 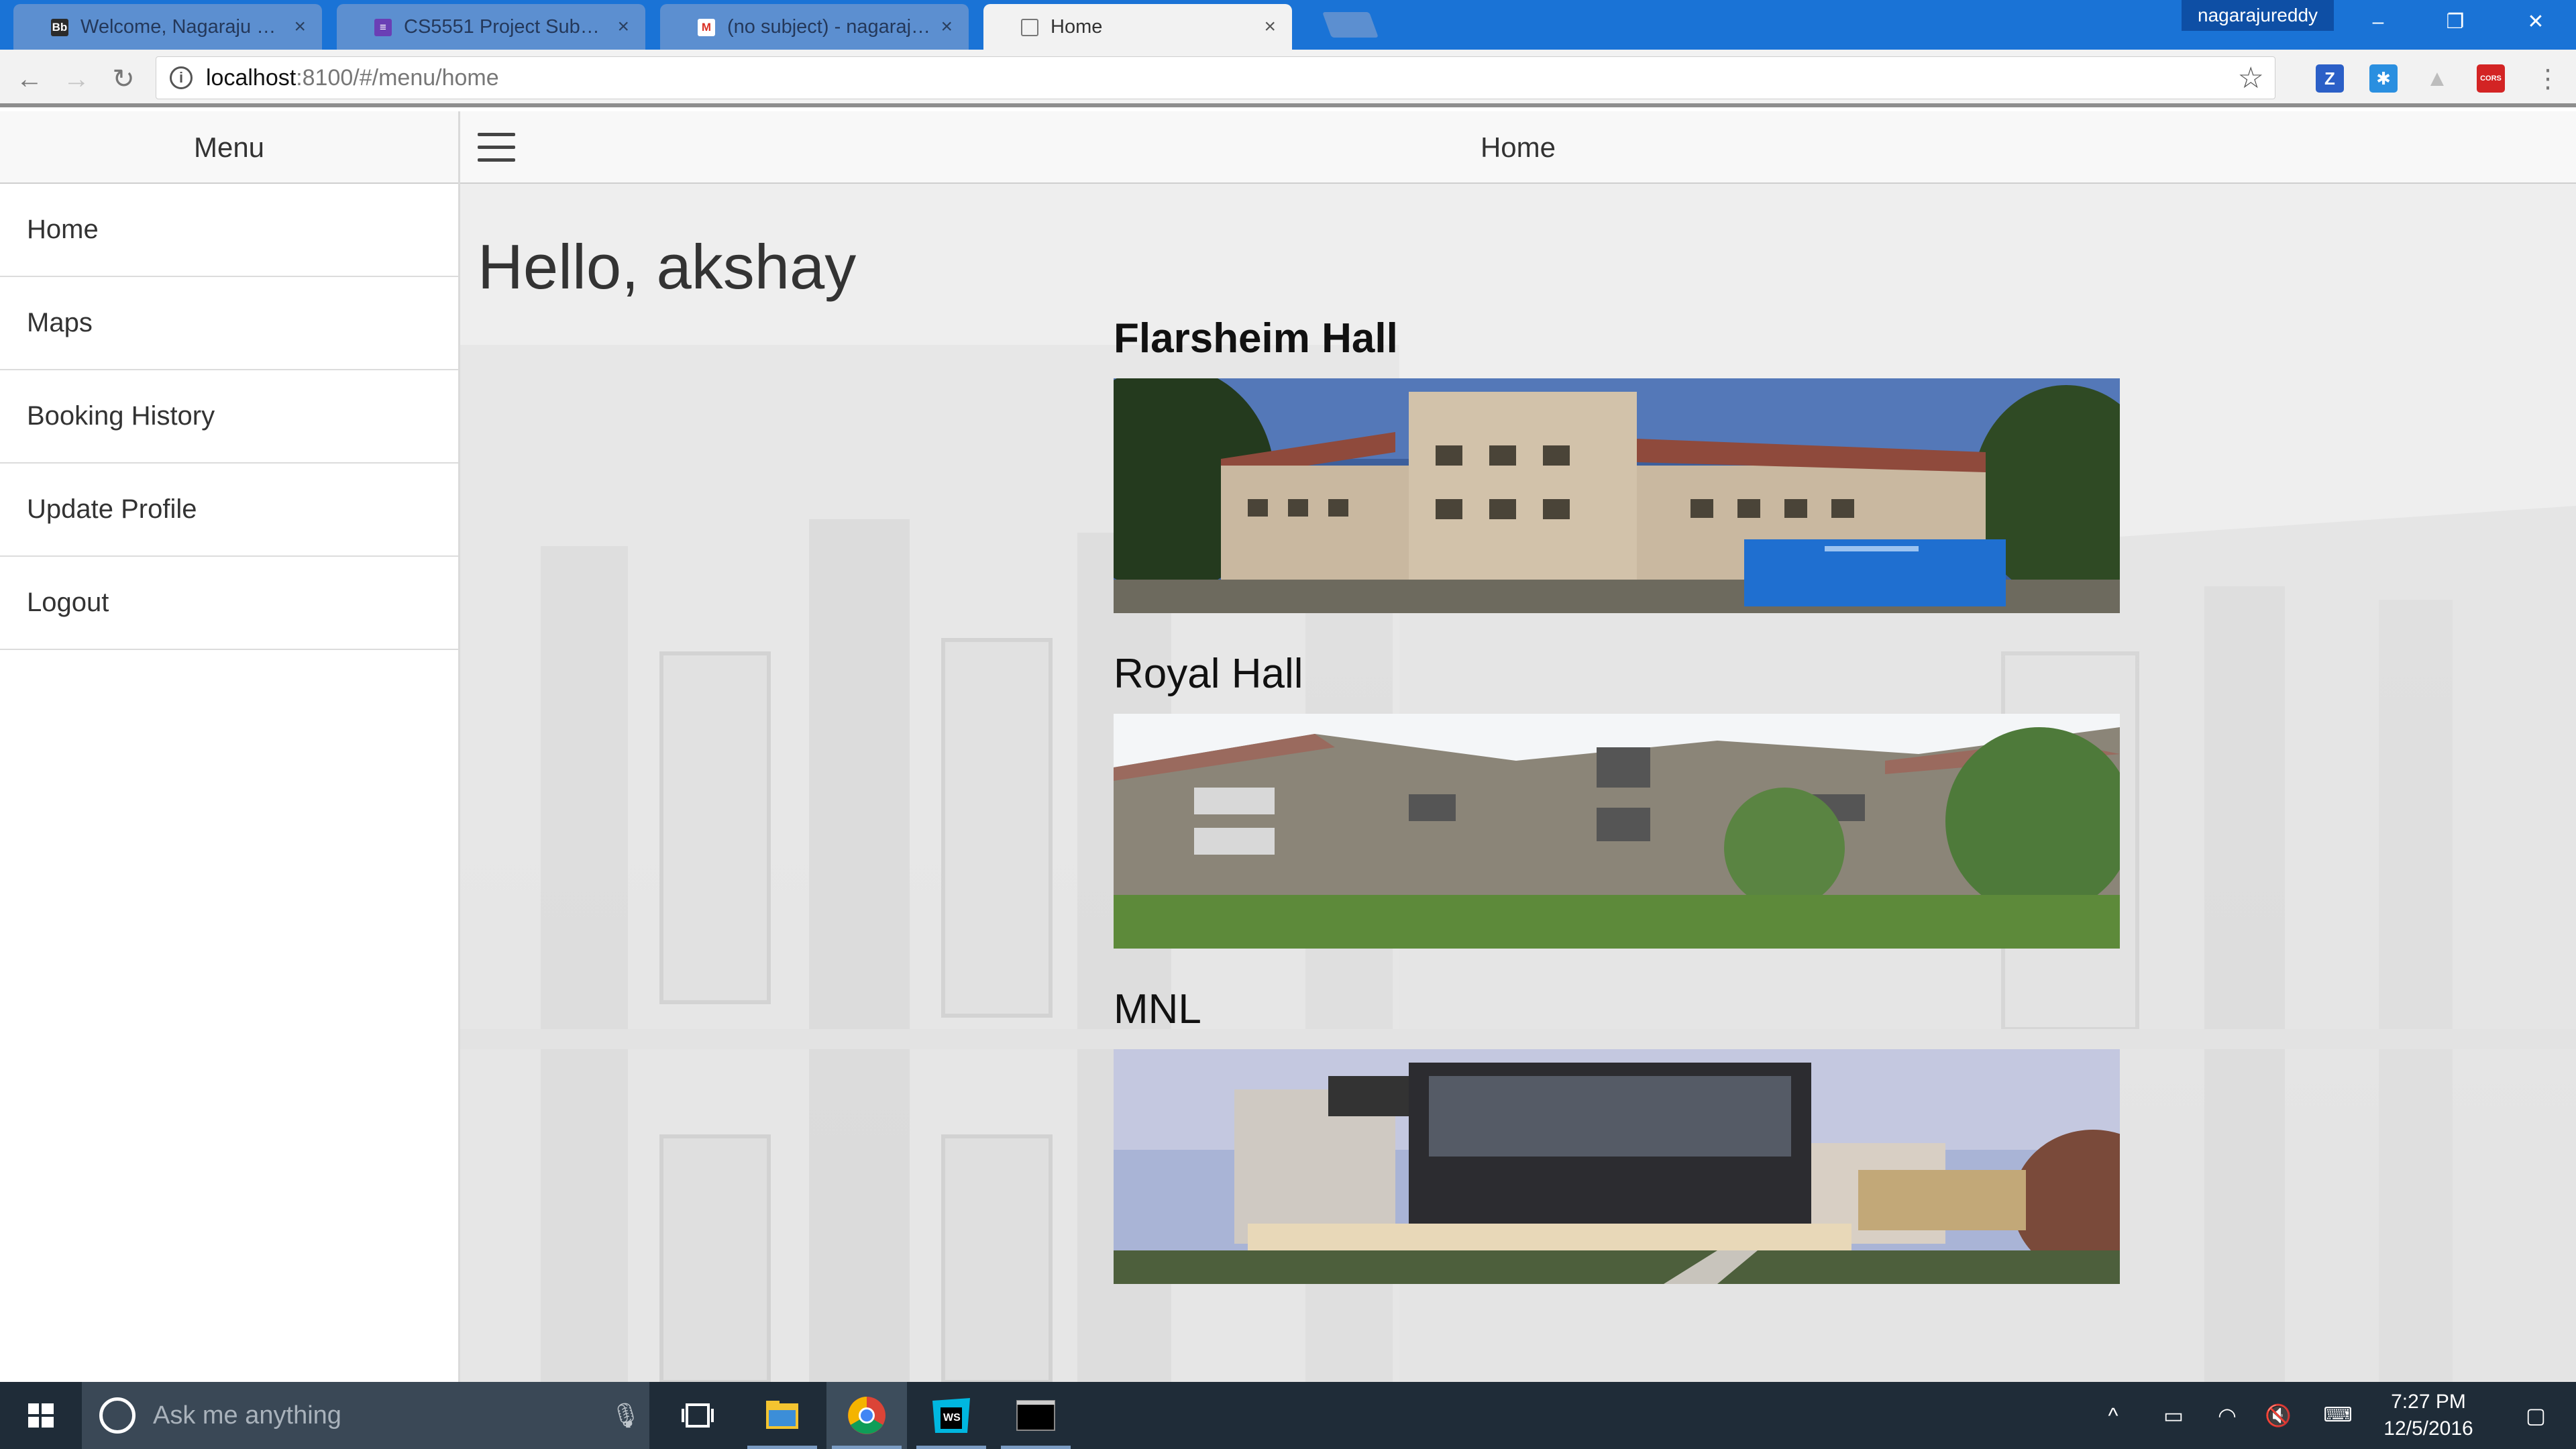 What do you see at coordinates (365, 1415) in the screenshot?
I see `cortana-search-box: Ask me anything 🎙` at bounding box center [365, 1415].